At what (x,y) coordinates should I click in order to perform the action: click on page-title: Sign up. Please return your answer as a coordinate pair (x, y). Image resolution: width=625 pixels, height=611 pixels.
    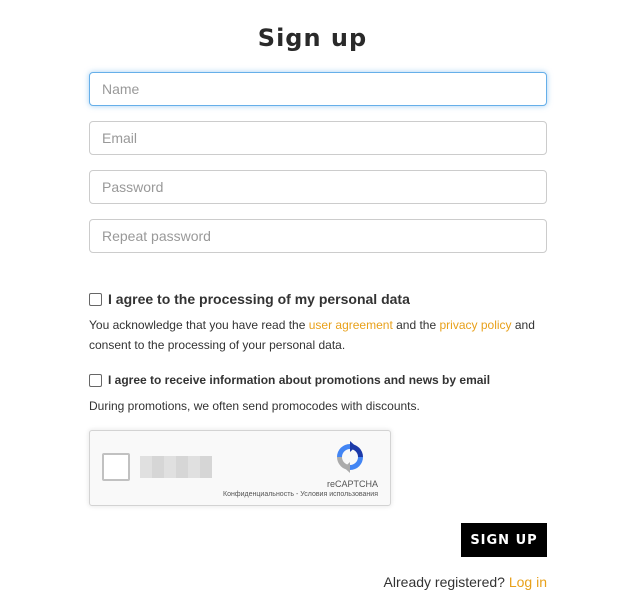
    Looking at the image, I should click on (312, 38).